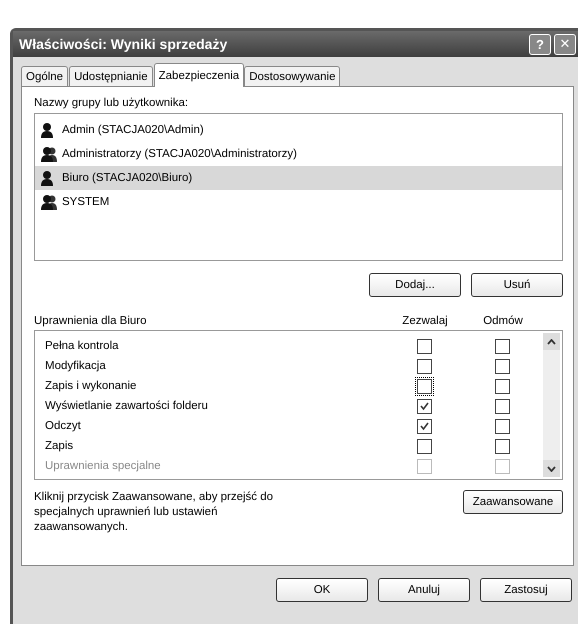 The image size is (578, 624). Describe the element at coordinates (91, 321) in the screenshot. I see `permissions-label: Uprawnienia dla Biuro` at that location.